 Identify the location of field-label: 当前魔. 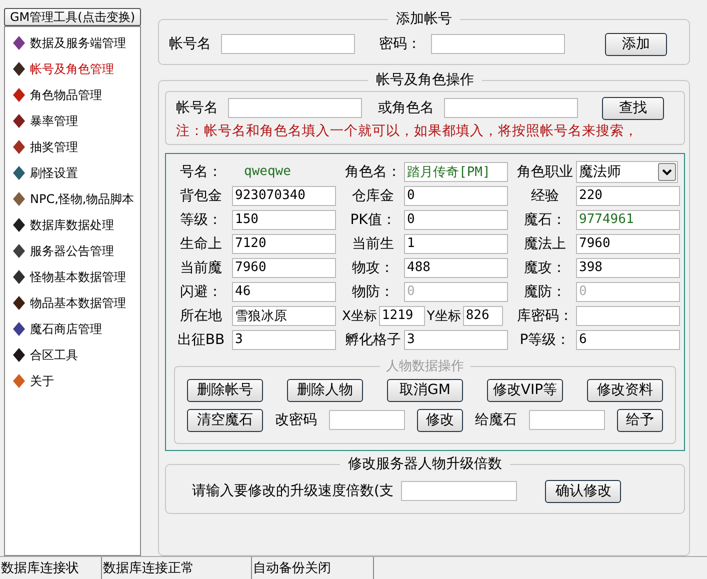
(201, 267).